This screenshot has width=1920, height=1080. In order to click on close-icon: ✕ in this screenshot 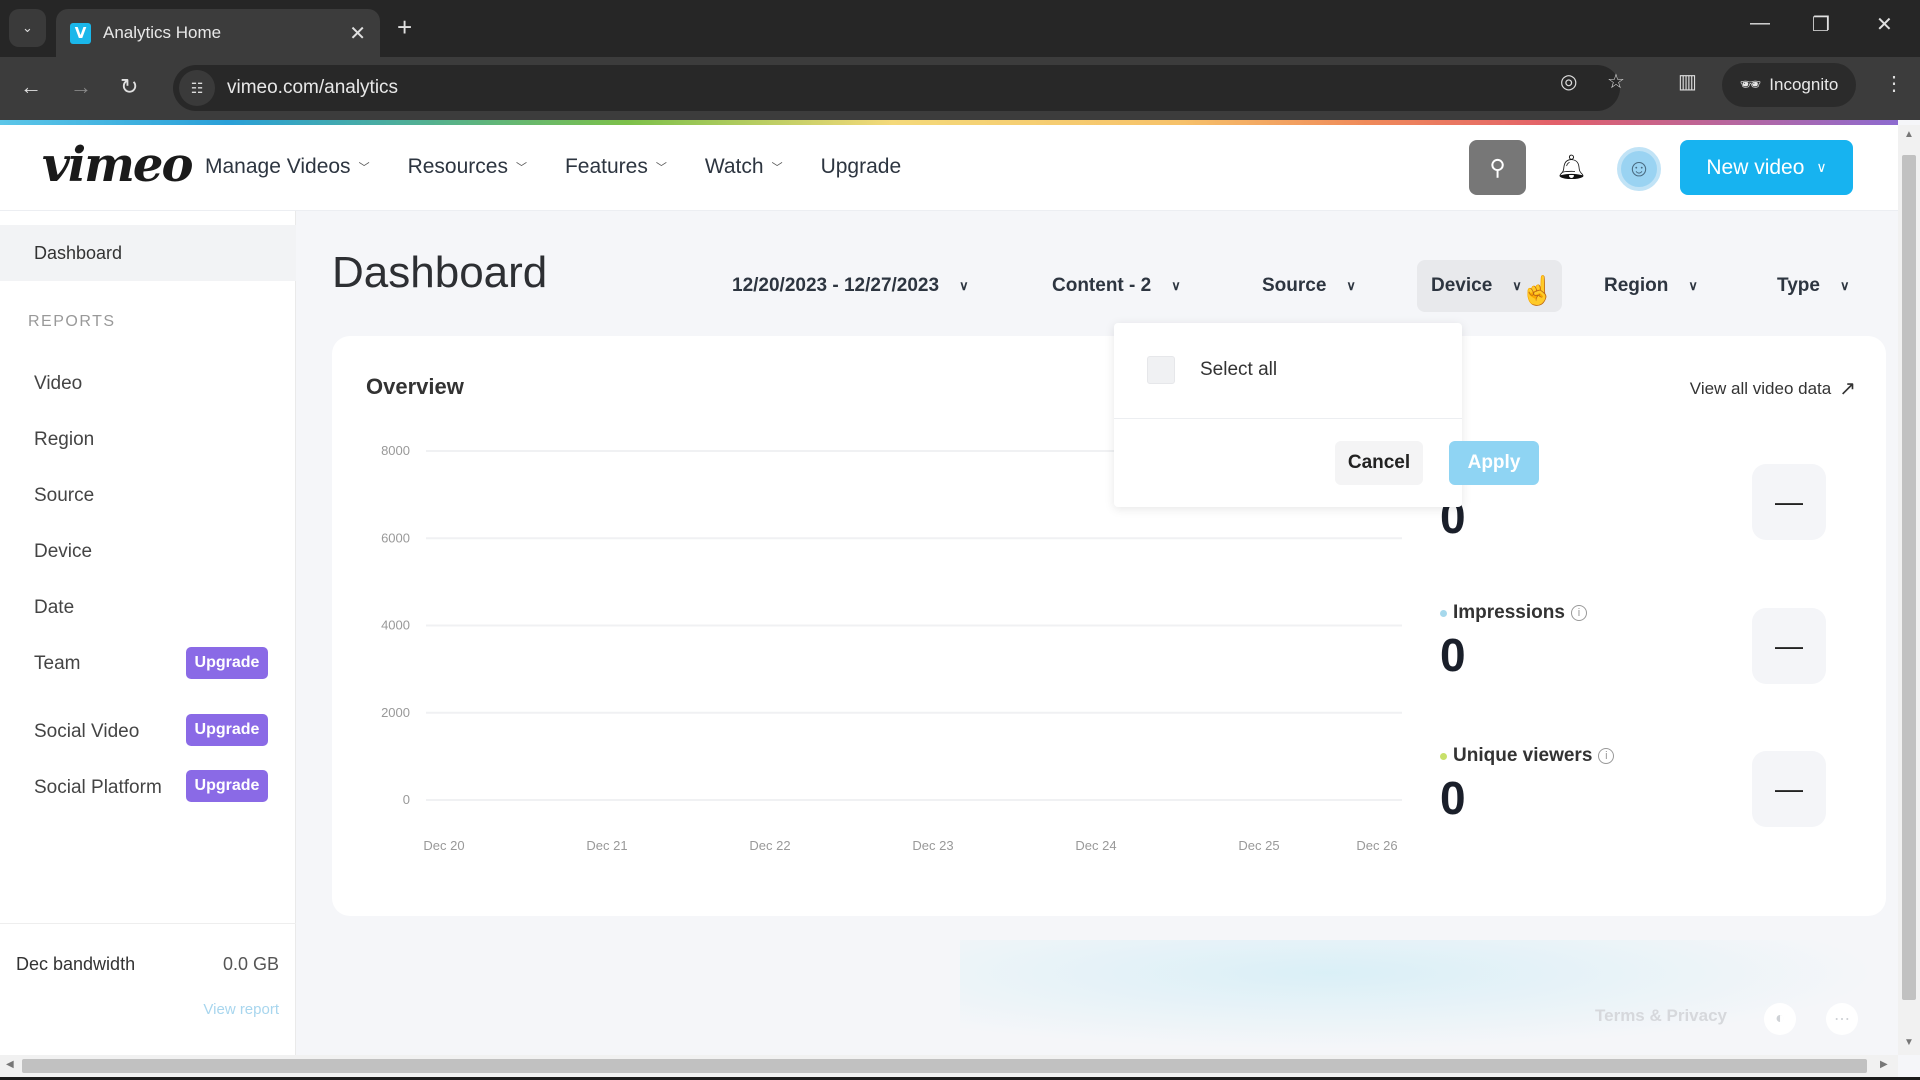, I will do `click(357, 33)`.